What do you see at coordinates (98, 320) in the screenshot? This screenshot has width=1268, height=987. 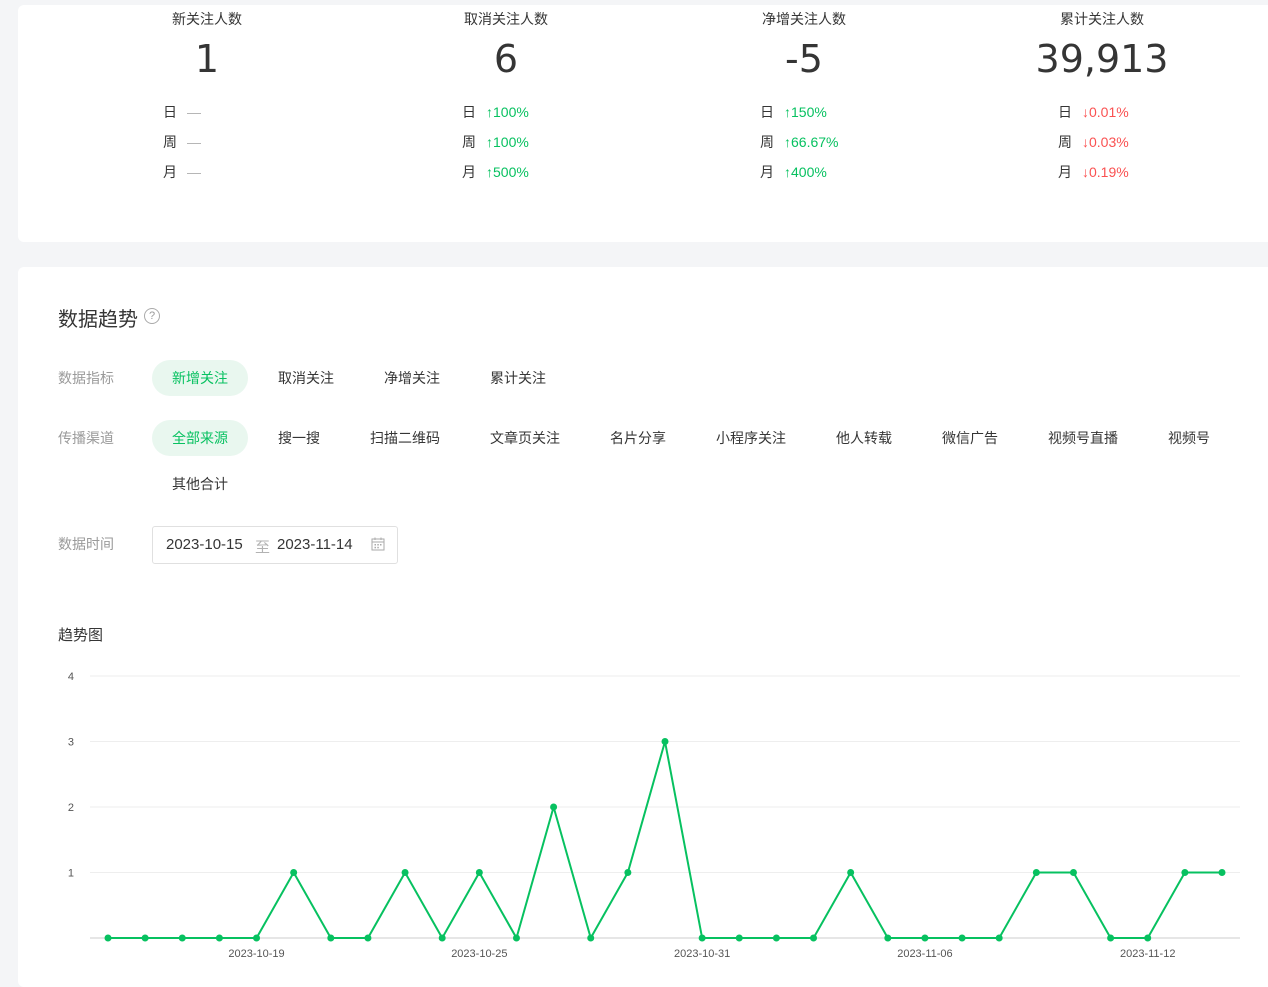 I see `section-title: 数据趋势` at bounding box center [98, 320].